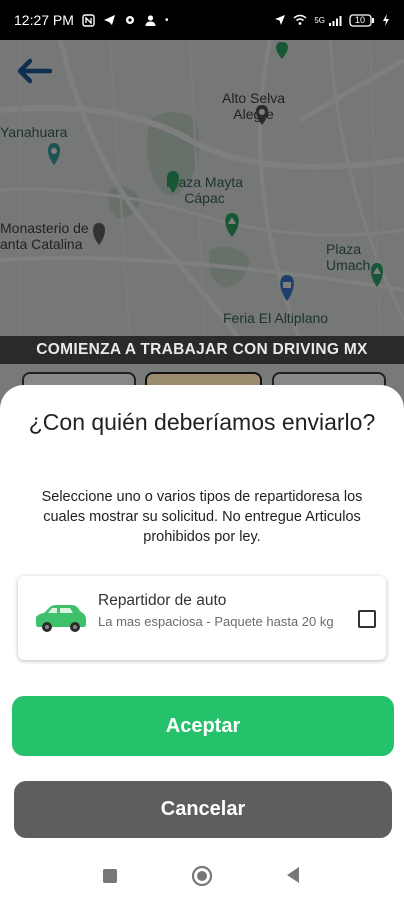  What do you see at coordinates (280, 20) in the screenshot?
I see `location-arrow-icon` at bounding box center [280, 20].